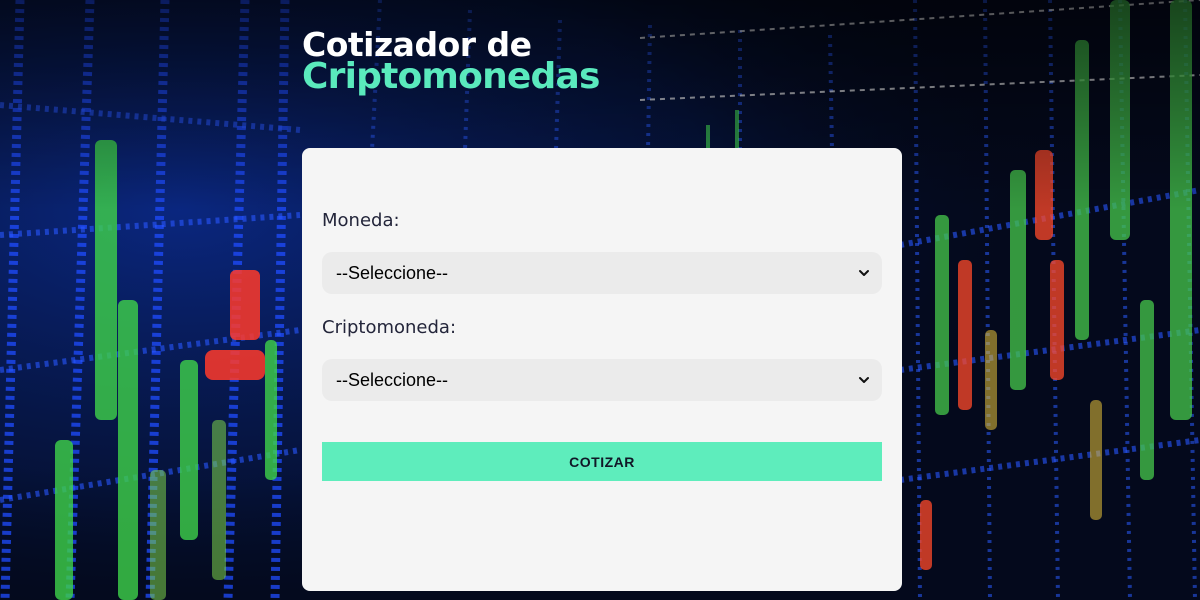 The width and height of the screenshot is (1200, 600). What do you see at coordinates (361, 220) in the screenshot?
I see `currency-label: Moneda:` at bounding box center [361, 220].